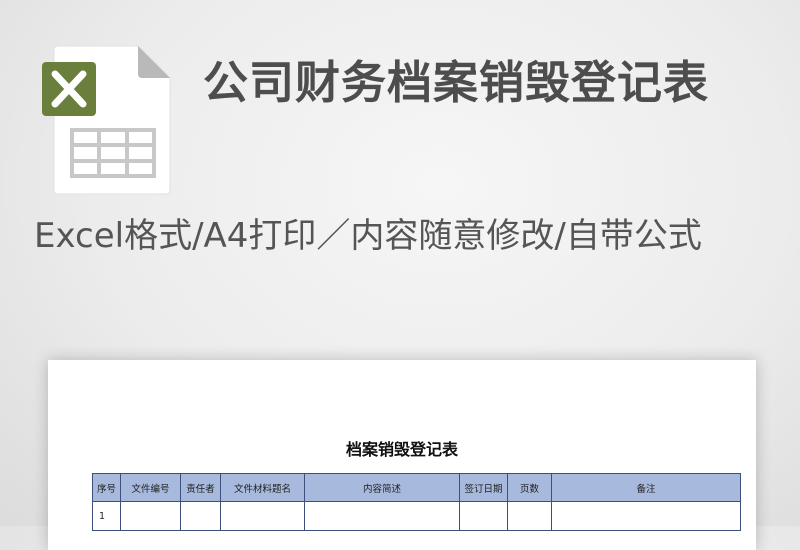 Image resolution: width=800 pixels, height=550 pixels. What do you see at coordinates (646, 487) in the screenshot?
I see `column-header: 备注` at bounding box center [646, 487].